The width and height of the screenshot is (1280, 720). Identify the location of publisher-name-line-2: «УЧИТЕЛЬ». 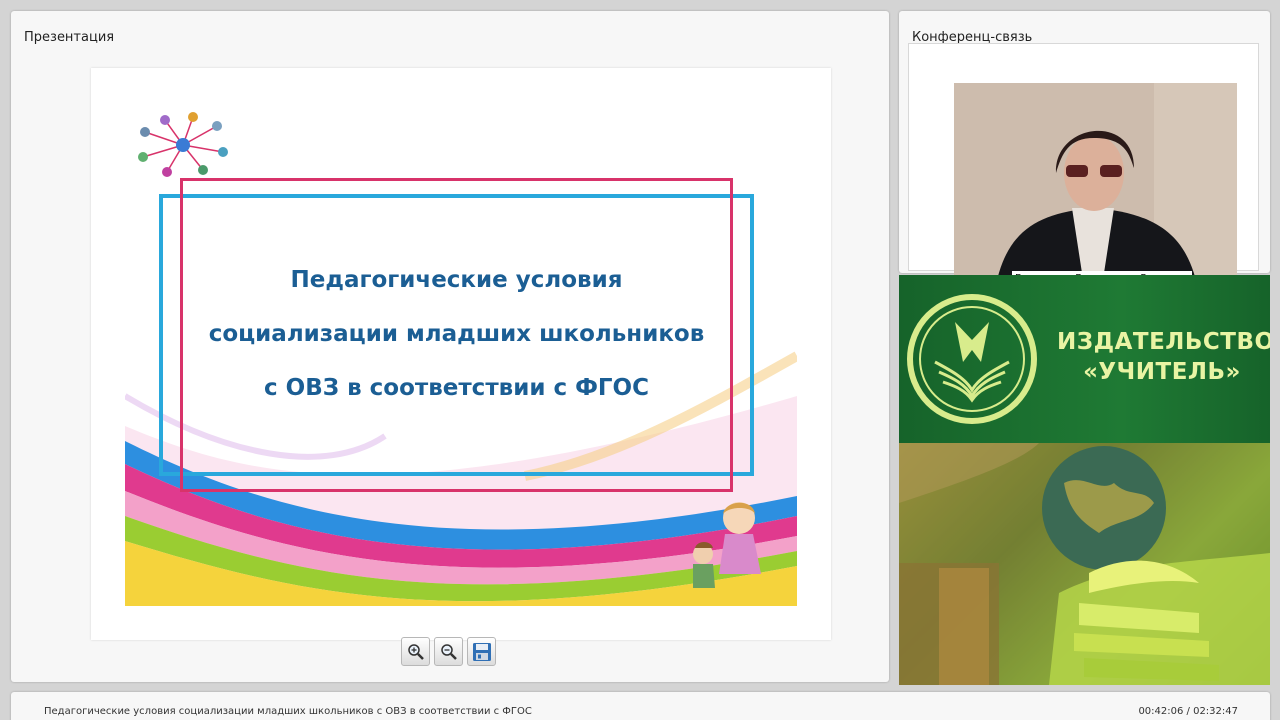
(1162, 372).